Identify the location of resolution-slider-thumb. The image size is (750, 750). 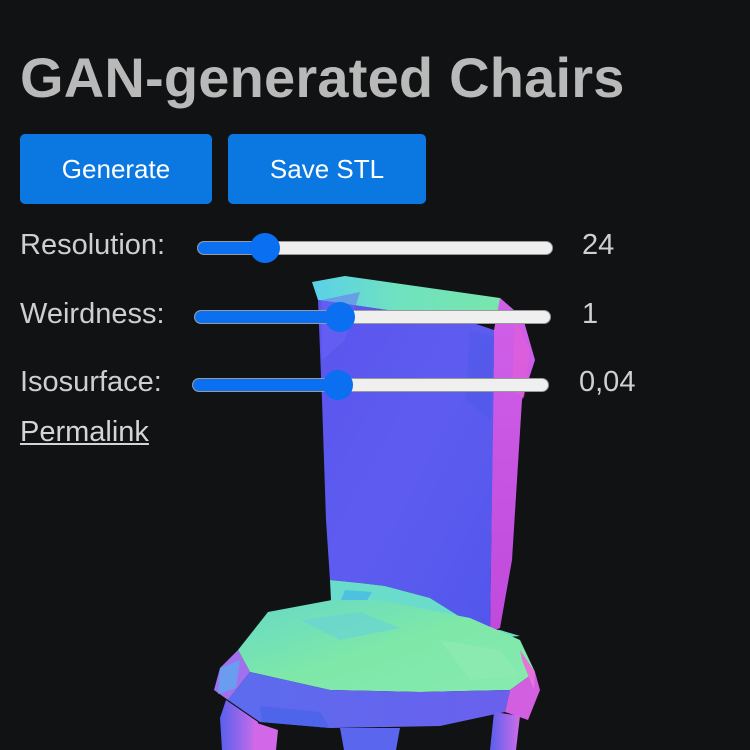
(264, 248).